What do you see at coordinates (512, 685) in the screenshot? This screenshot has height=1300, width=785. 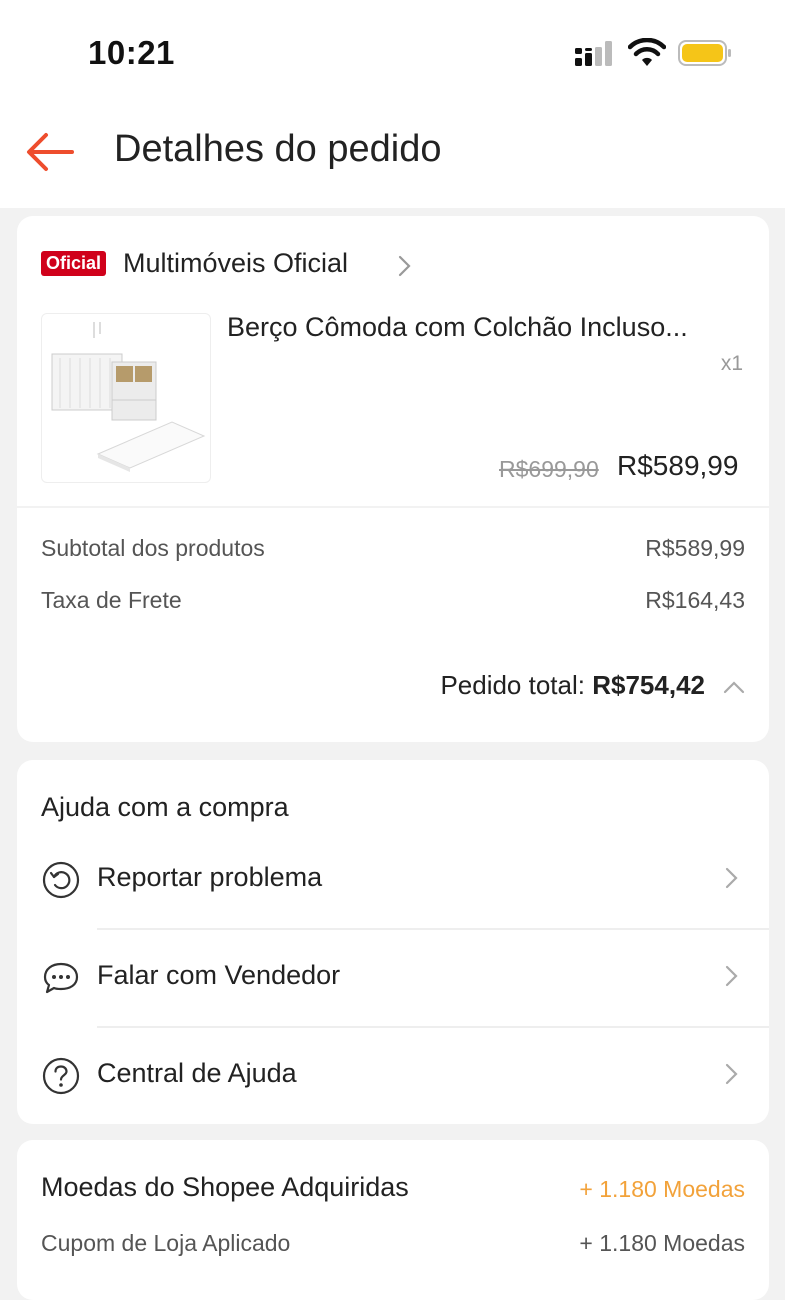 I see `order-total-label: Pedido total:` at bounding box center [512, 685].